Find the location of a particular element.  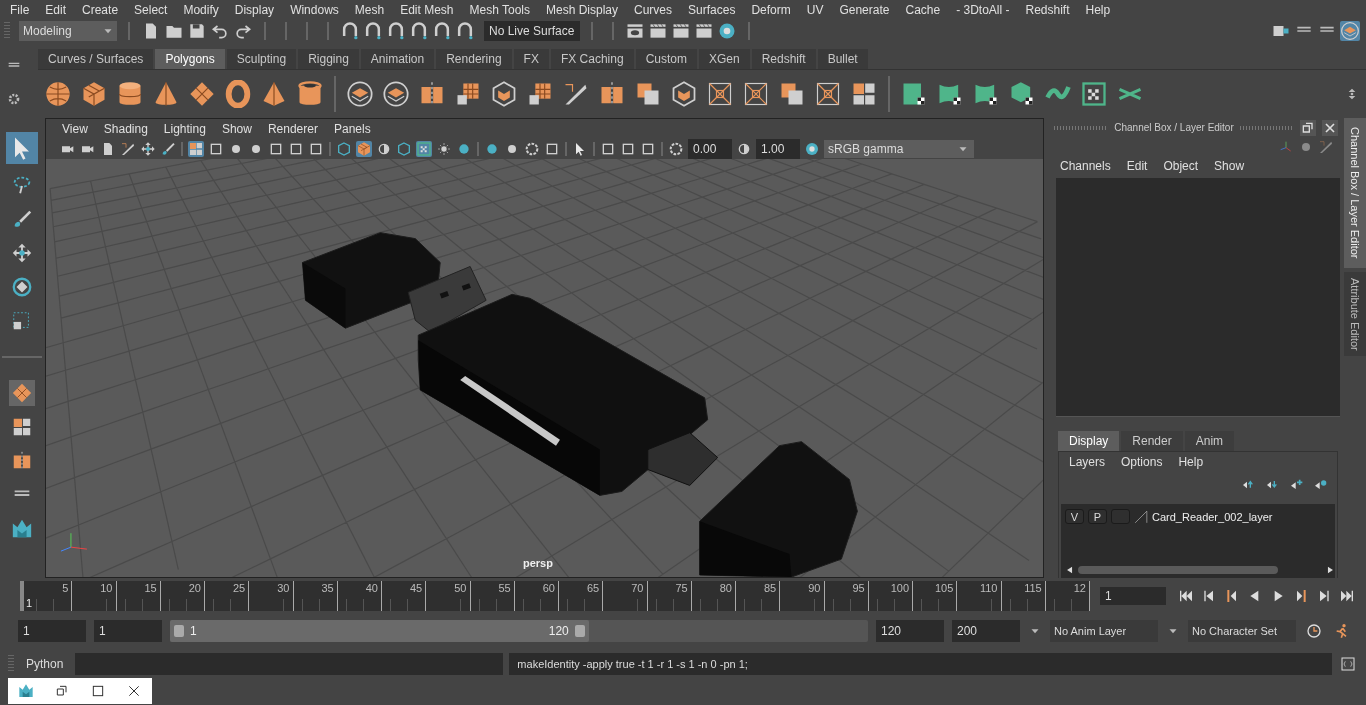

lights-icon is located at coordinates (444, 148).